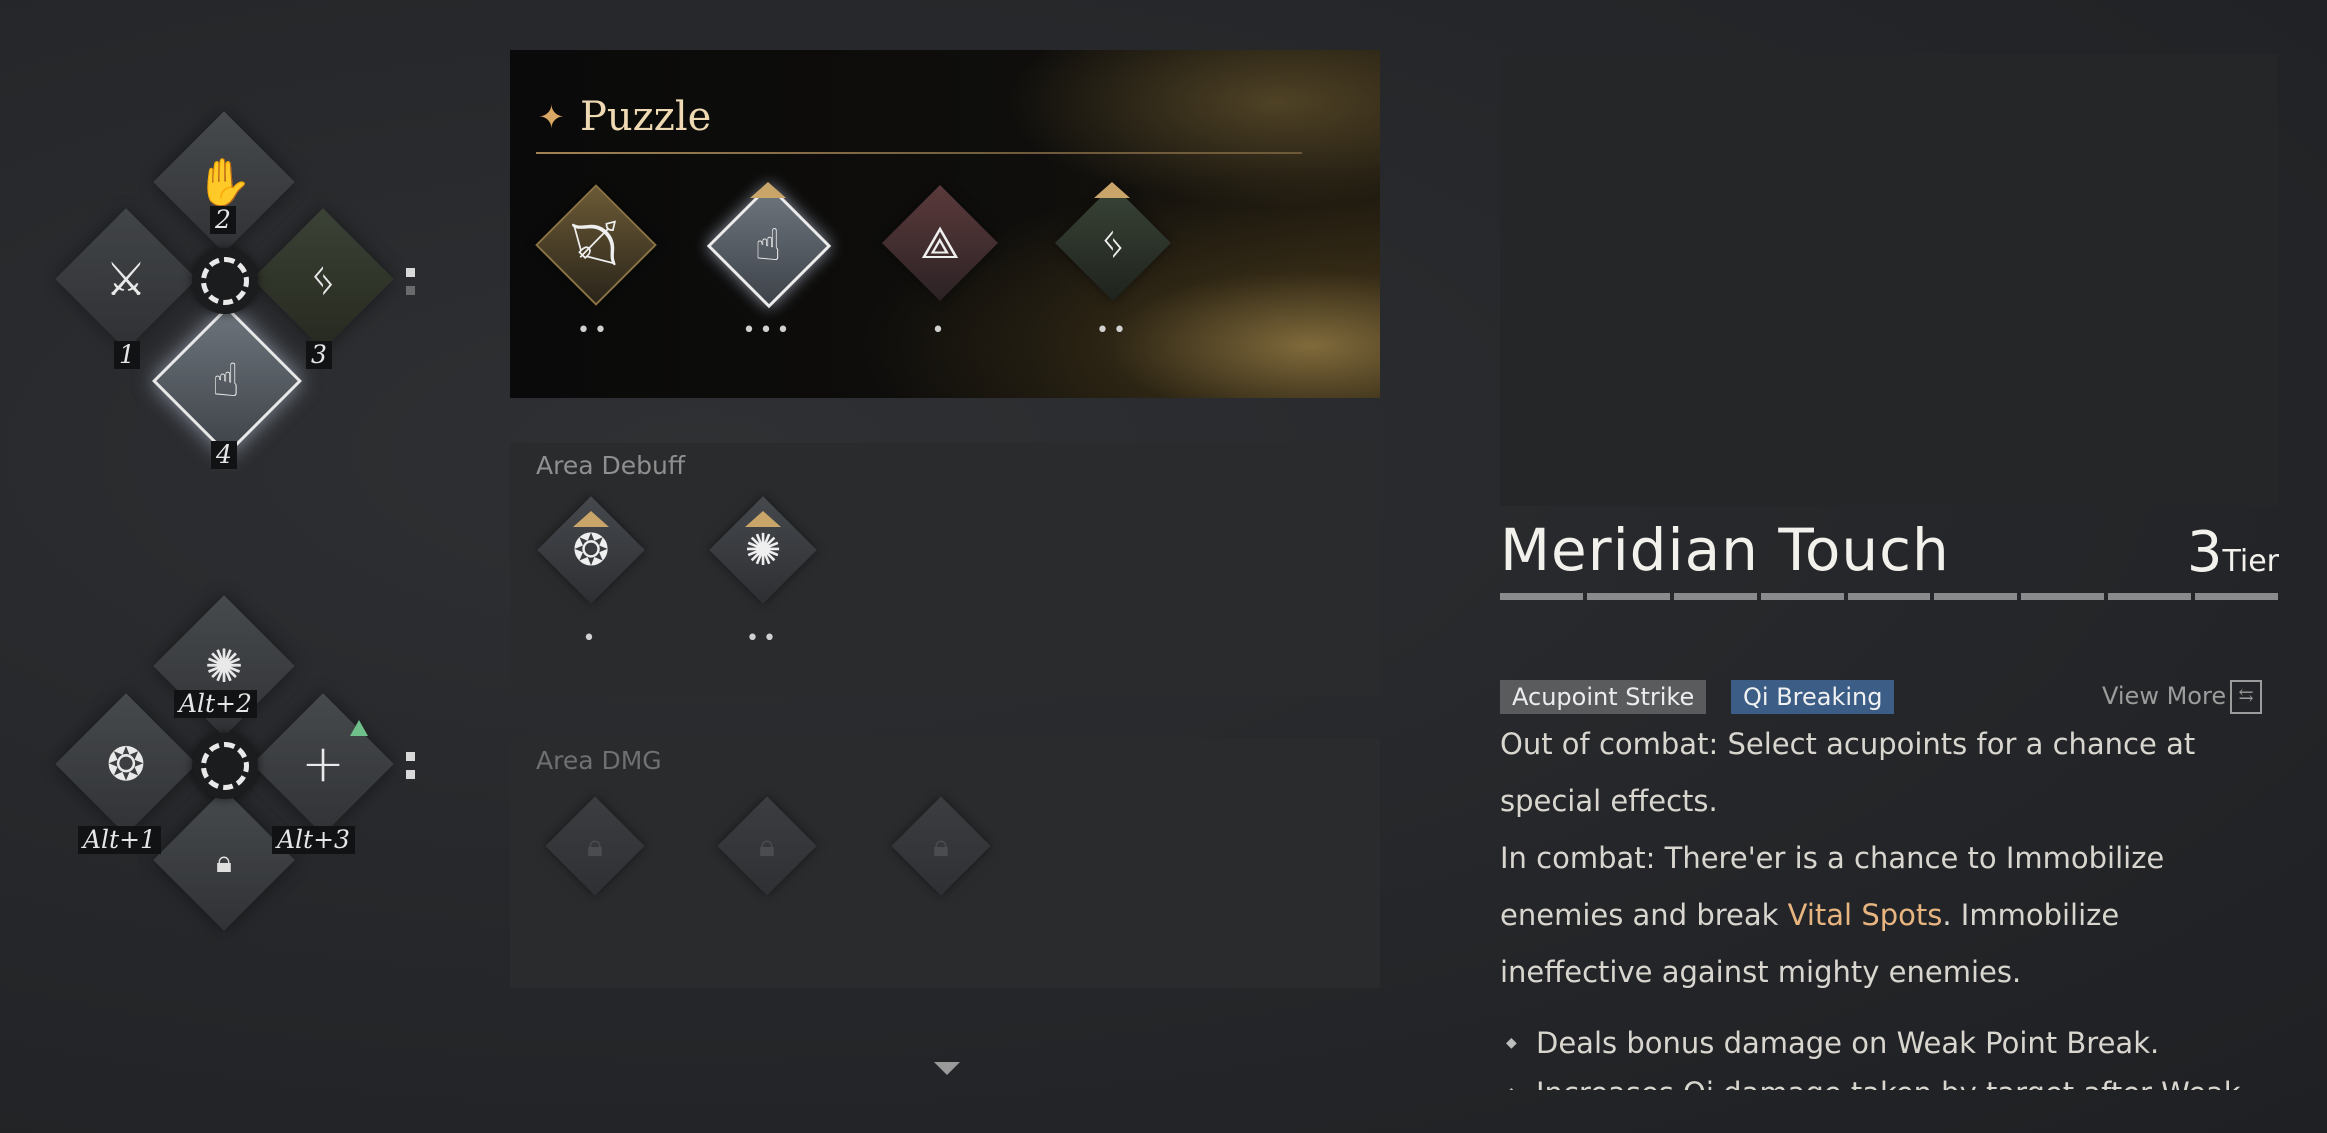  I want to click on key-label-4: 4, so click(224, 455).